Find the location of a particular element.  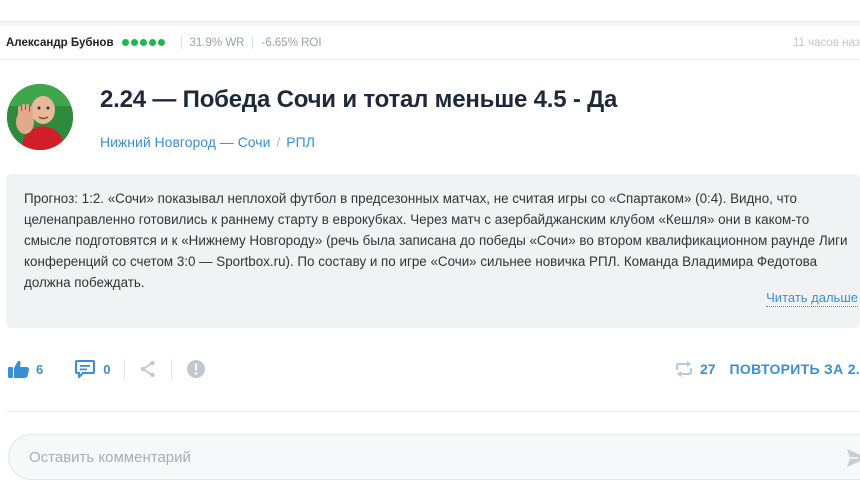

author-name: Александр Бубнов is located at coordinates (60, 43).